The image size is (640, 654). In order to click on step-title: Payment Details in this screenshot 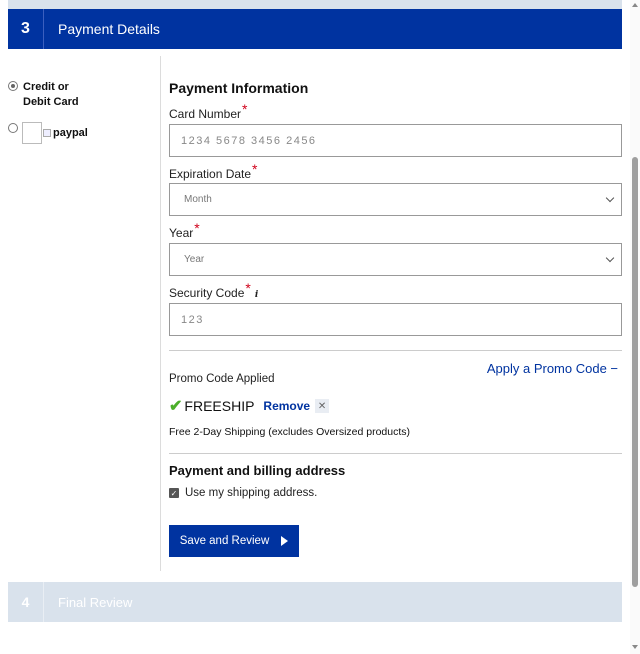, I will do `click(109, 29)`.